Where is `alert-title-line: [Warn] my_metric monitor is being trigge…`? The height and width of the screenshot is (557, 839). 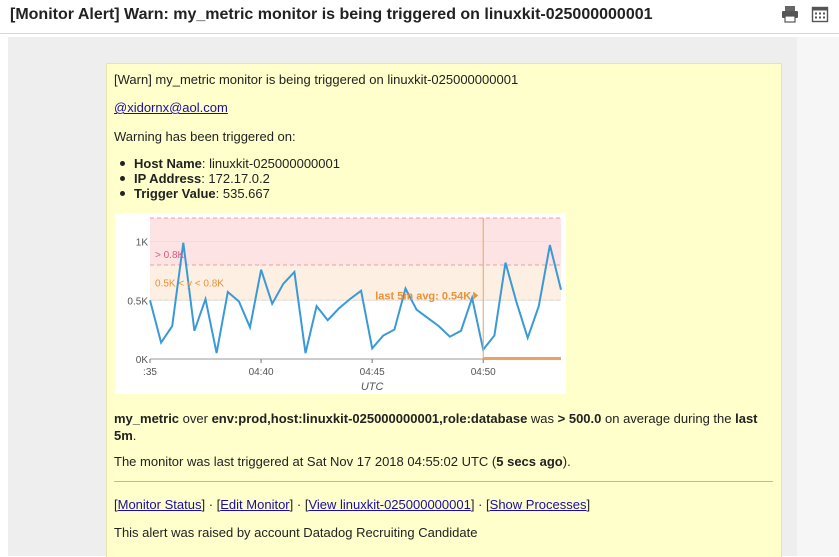
alert-title-line: [Warn] my_metric monitor is being trigge… is located at coordinates (316, 79).